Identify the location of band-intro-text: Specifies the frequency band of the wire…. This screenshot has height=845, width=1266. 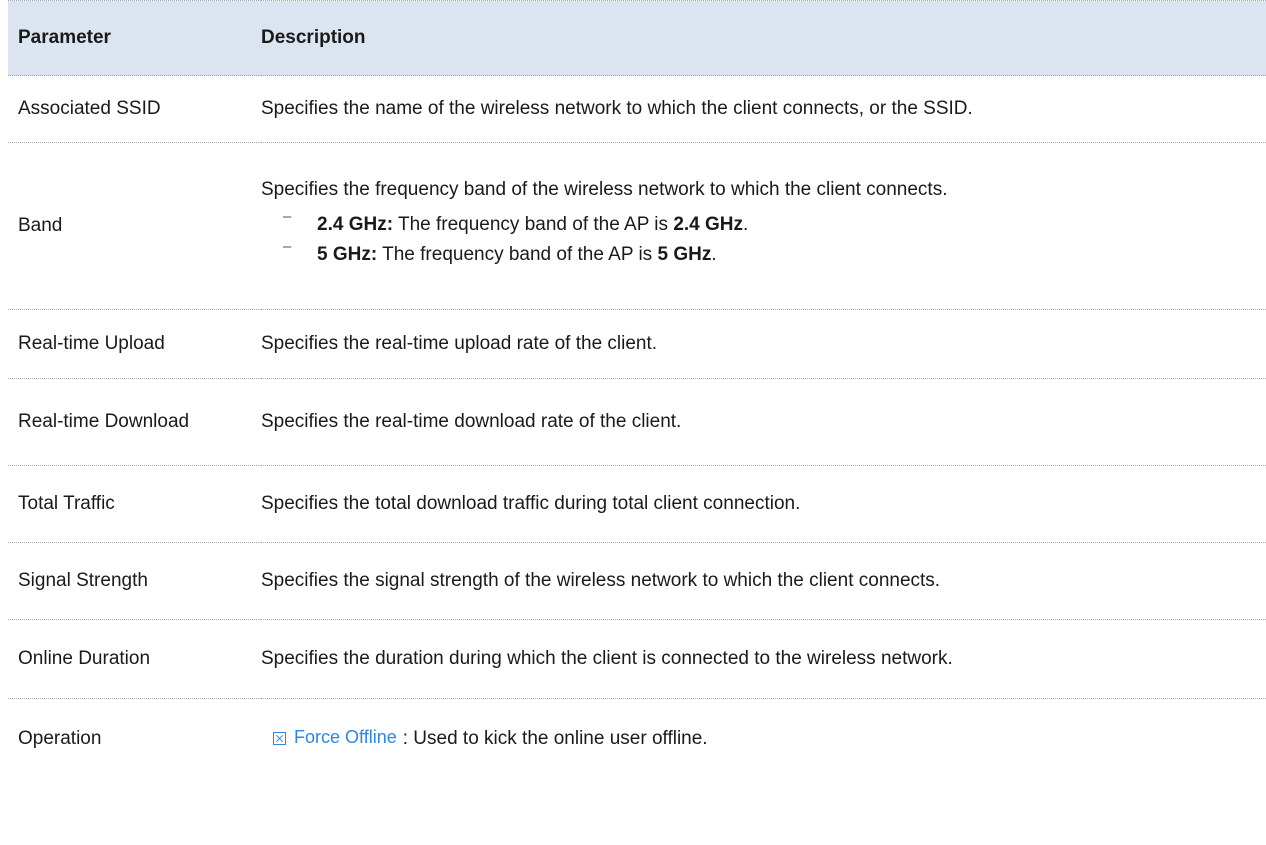
(604, 189).